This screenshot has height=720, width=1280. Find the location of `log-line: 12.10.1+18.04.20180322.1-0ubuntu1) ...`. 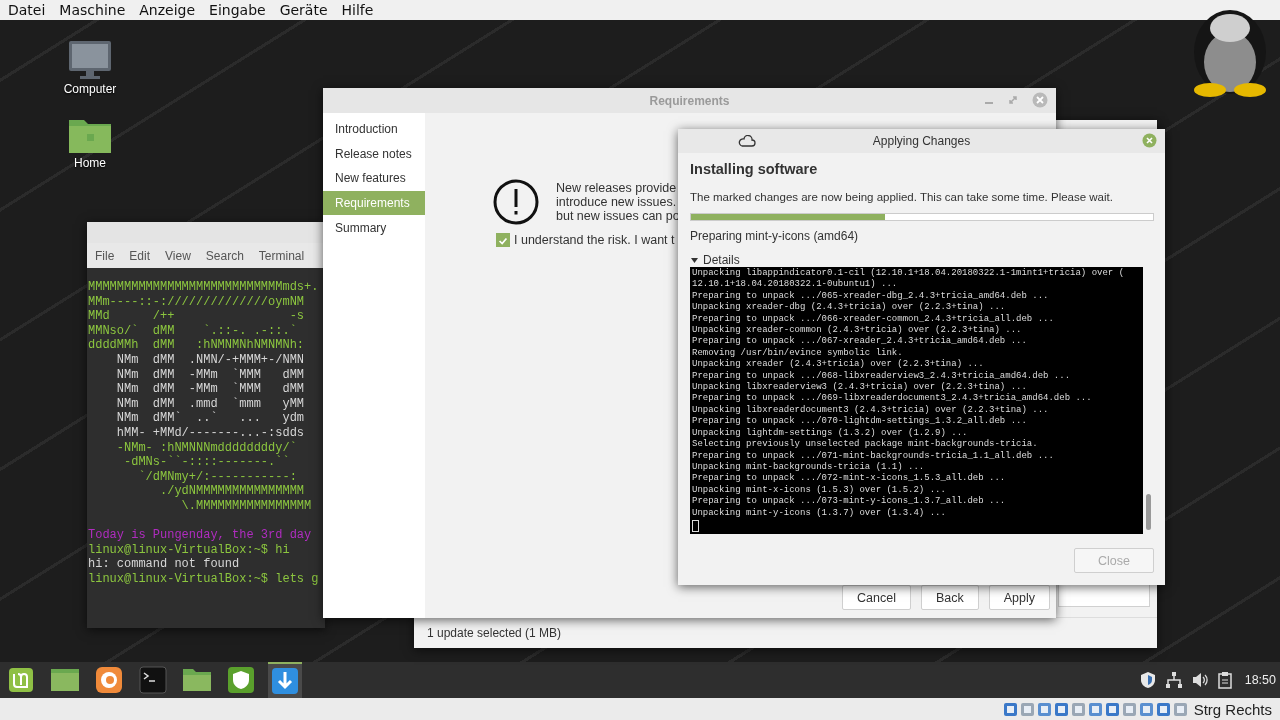

log-line: 12.10.1+18.04.20180322.1-0ubuntu1) ... is located at coordinates (795, 285).